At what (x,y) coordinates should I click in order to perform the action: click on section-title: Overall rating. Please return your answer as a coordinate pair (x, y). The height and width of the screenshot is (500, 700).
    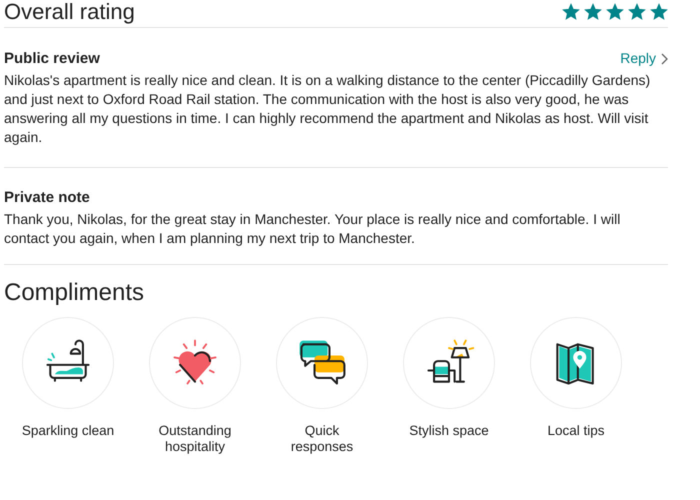
    Looking at the image, I should click on (69, 12).